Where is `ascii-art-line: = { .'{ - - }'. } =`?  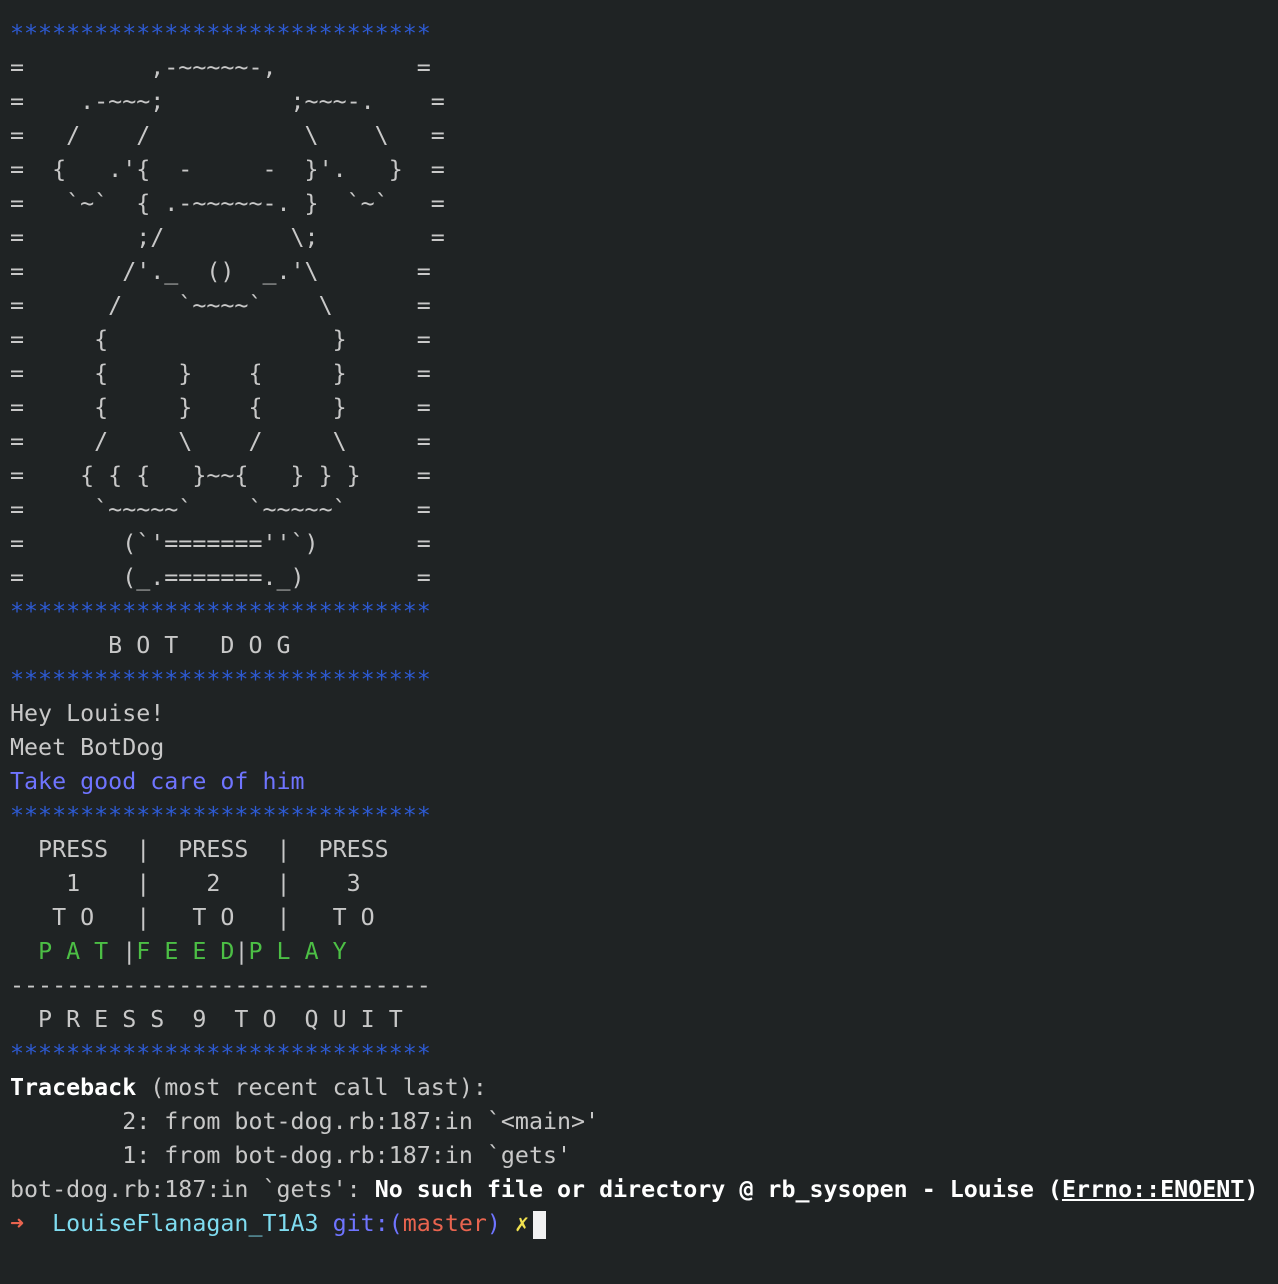
ascii-art-line: = { .'{ - - }'. } = is located at coordinates (227, 169).